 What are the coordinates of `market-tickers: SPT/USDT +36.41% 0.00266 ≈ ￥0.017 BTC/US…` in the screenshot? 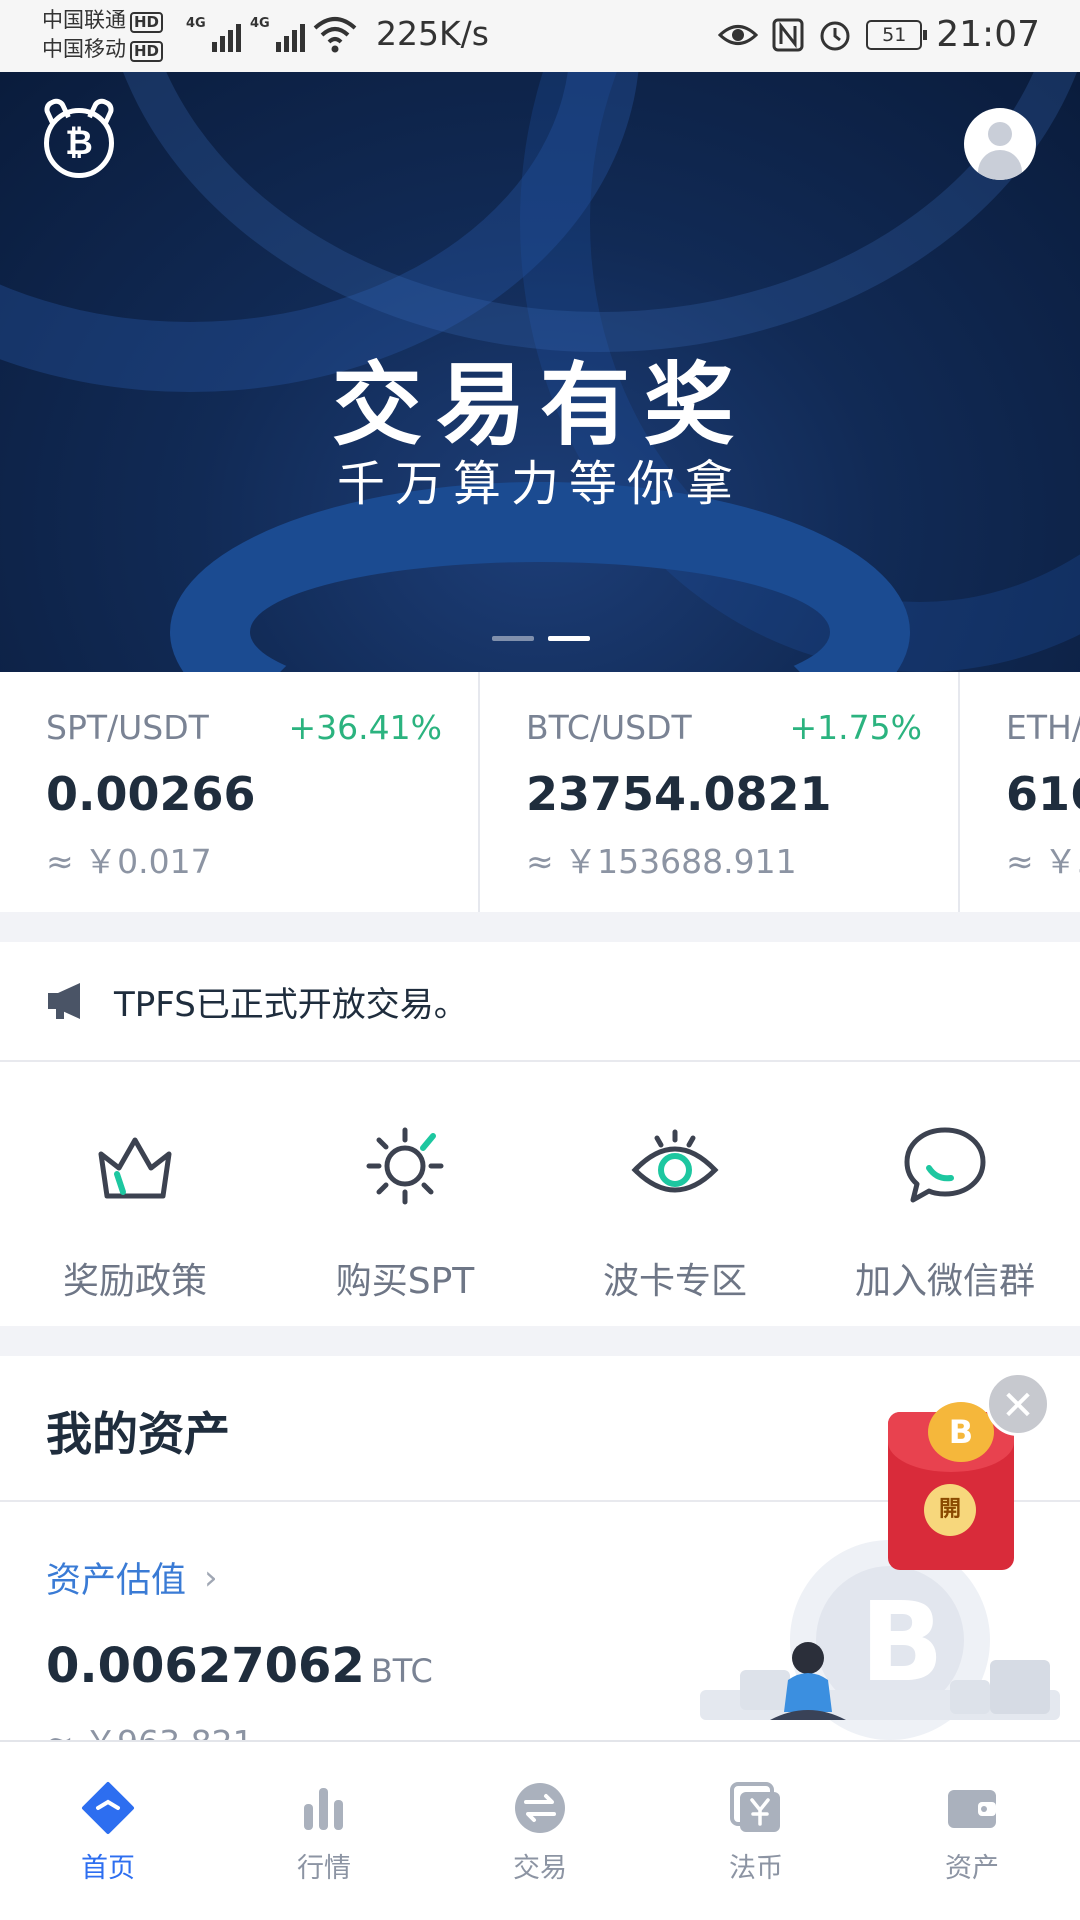 It's located at (540, 792).